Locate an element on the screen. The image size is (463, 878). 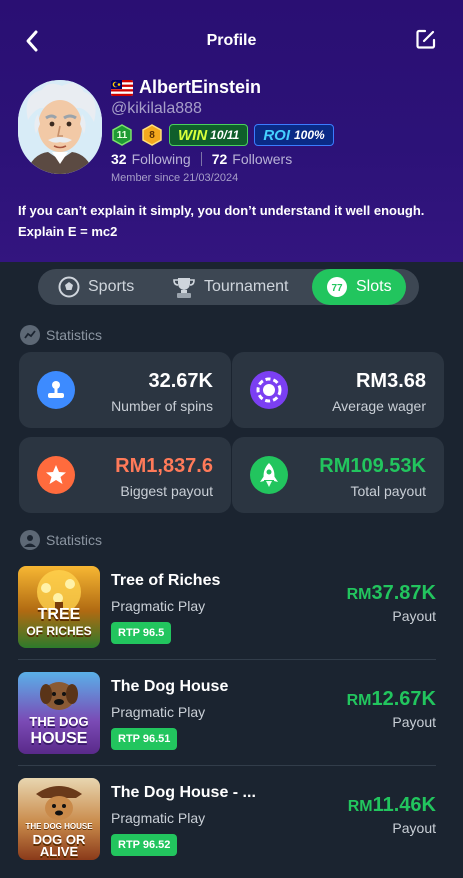
rtp-badge: RTP 96.5 is located at coordinates (141, 633).